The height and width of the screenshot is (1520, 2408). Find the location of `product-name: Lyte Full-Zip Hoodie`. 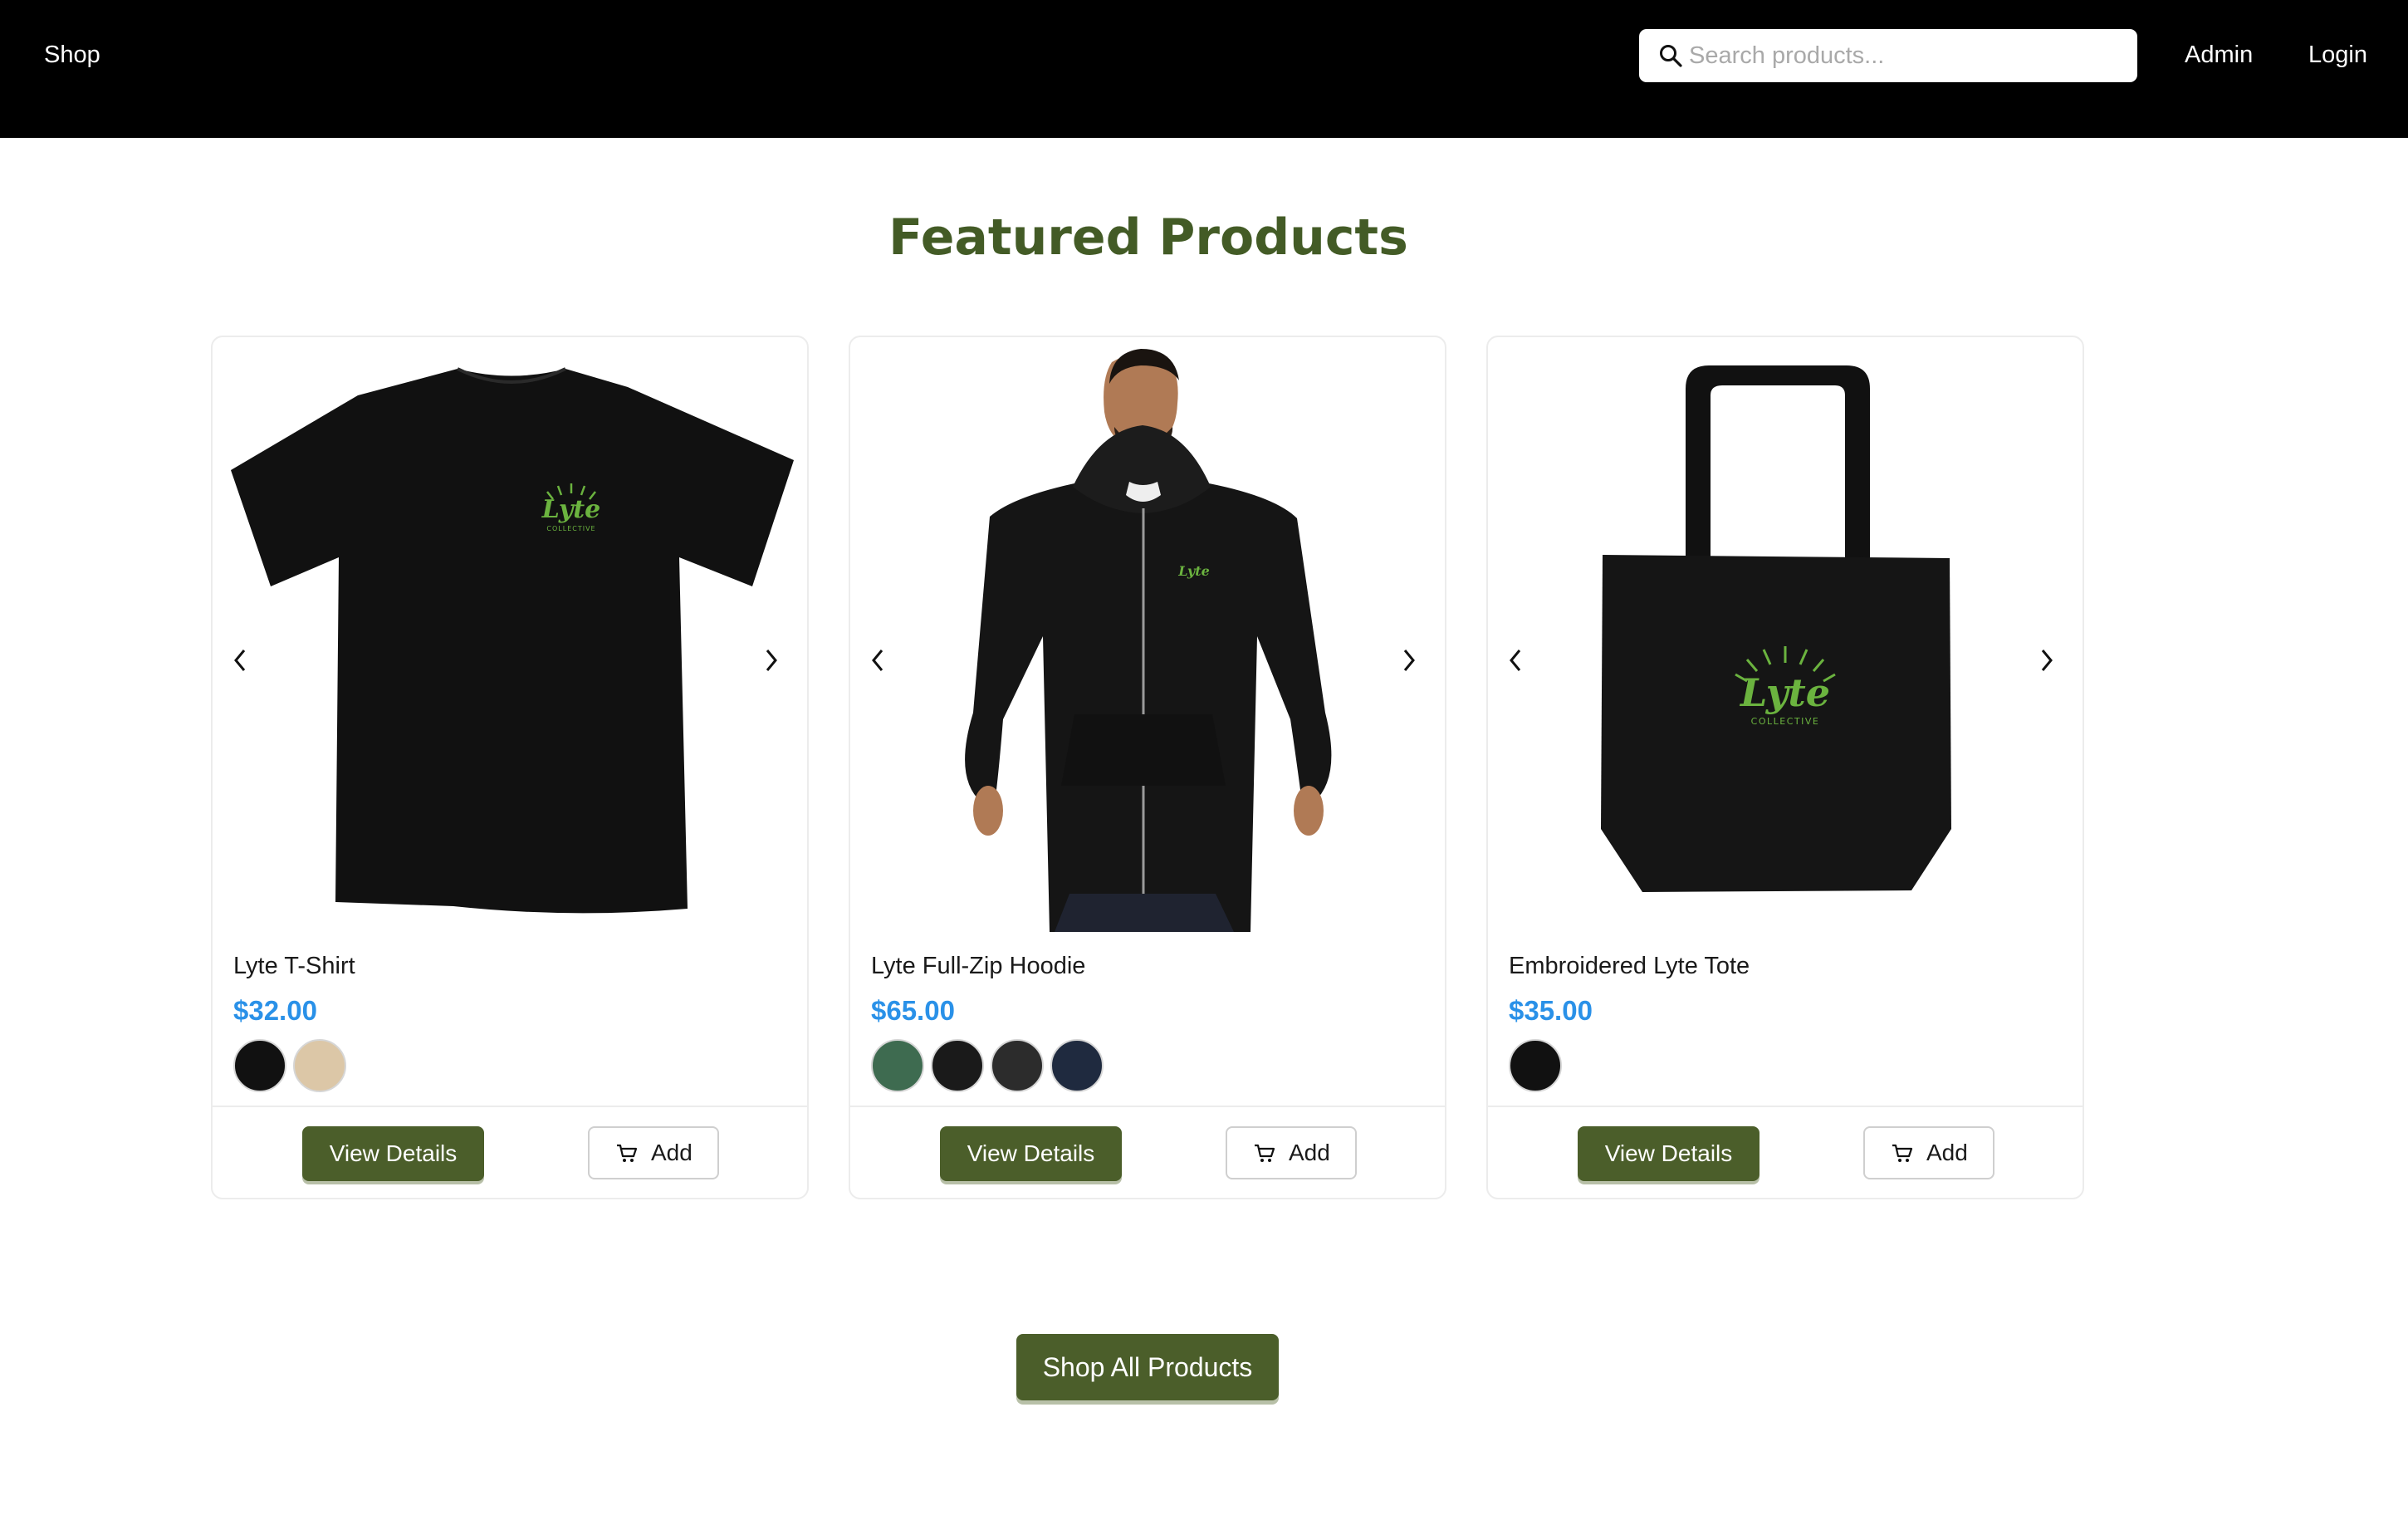

product-name: Lyte Full-Zip Hoodie is located at coordinates (978, 966).